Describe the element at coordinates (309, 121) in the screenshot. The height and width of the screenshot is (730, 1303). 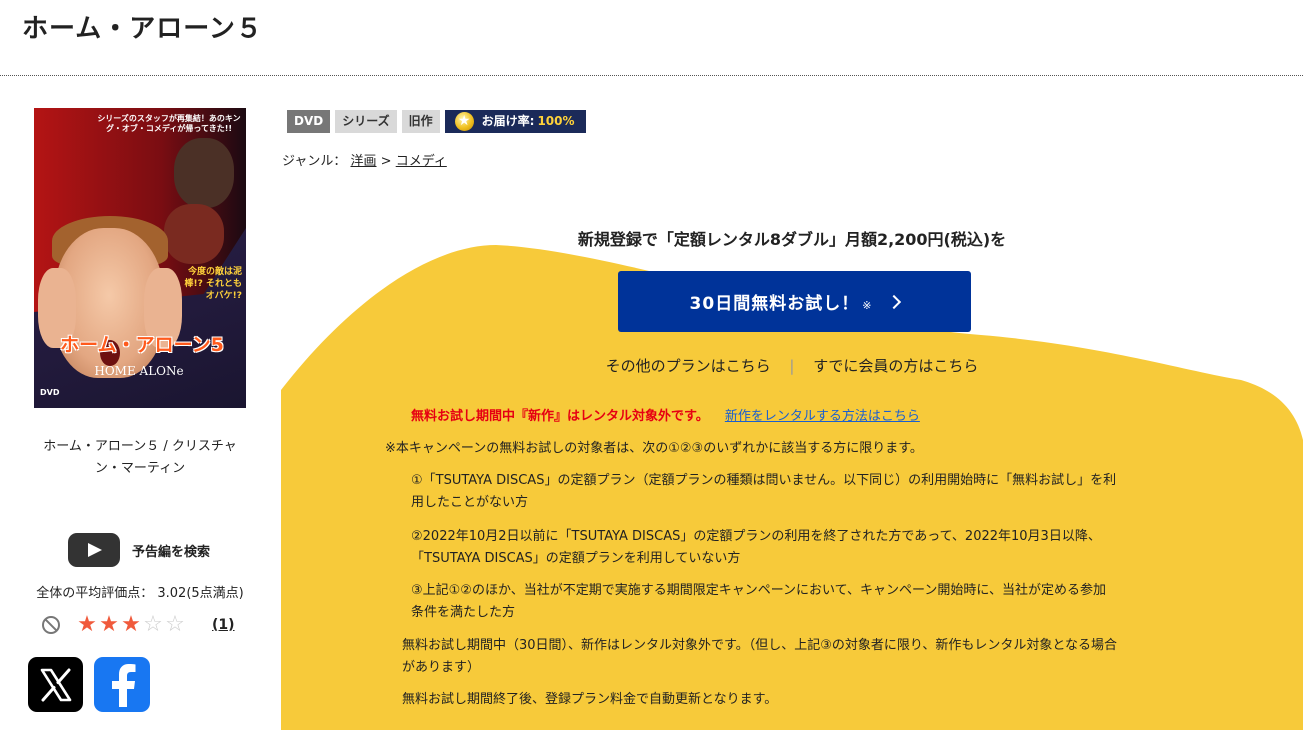
I see `badge-dvd: DVD` at that location.